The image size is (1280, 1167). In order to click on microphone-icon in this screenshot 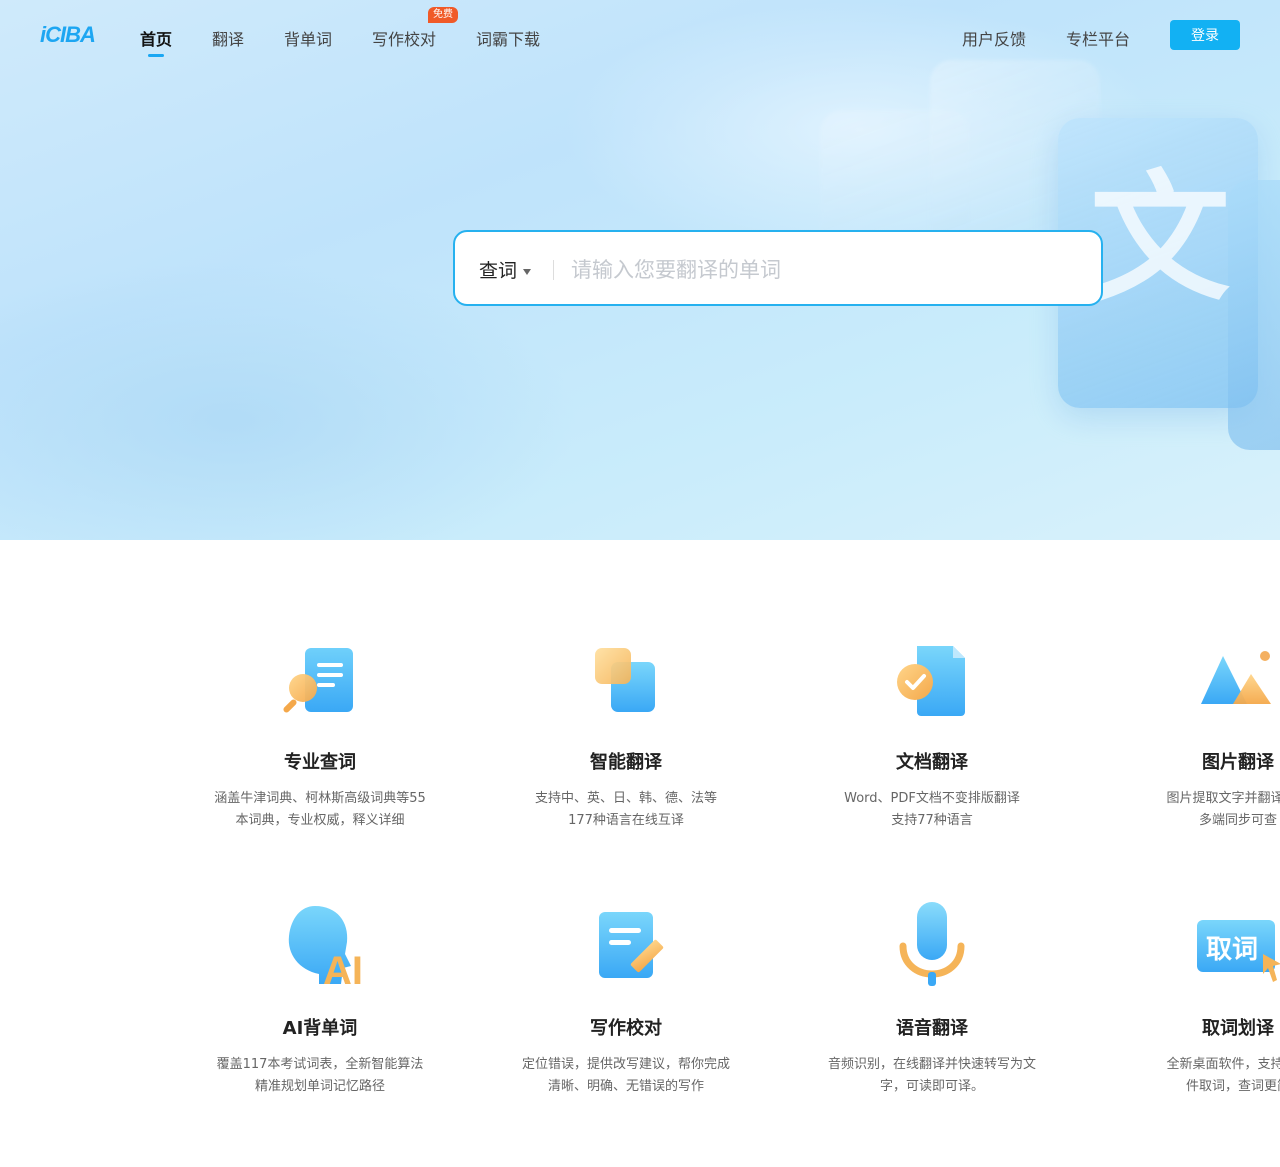, I will do `click(932, 947)`.